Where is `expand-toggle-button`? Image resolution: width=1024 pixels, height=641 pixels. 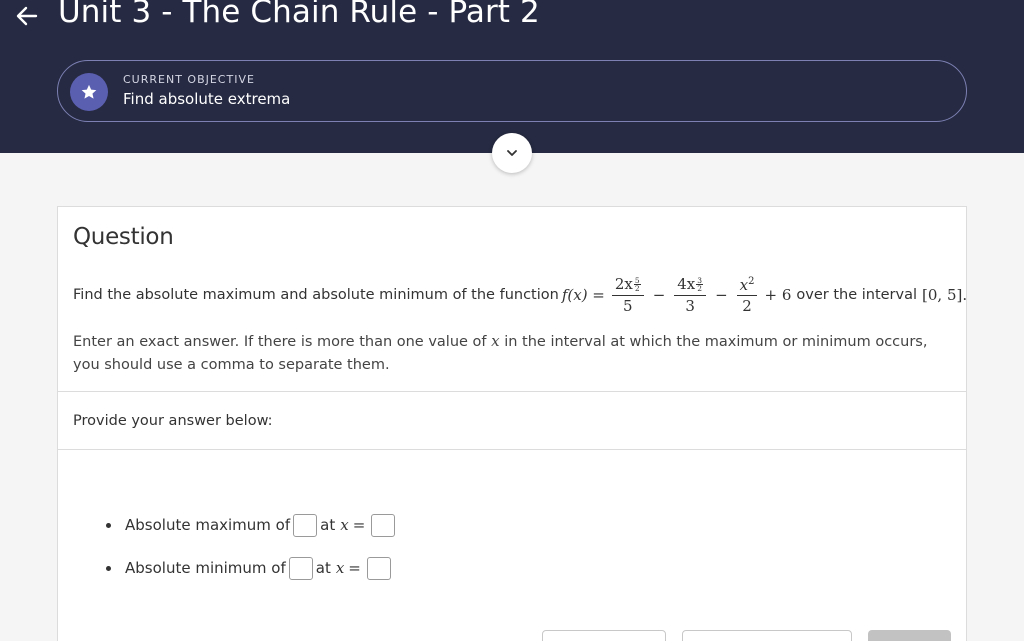 expand-toggle-button is located at coordinates (512, 153).